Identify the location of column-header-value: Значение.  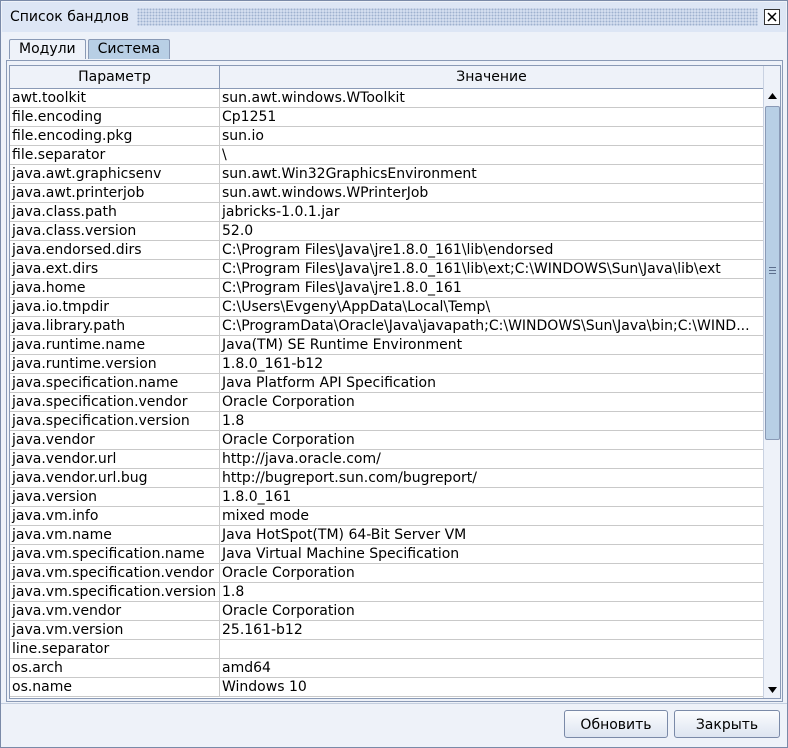
(492, 77).